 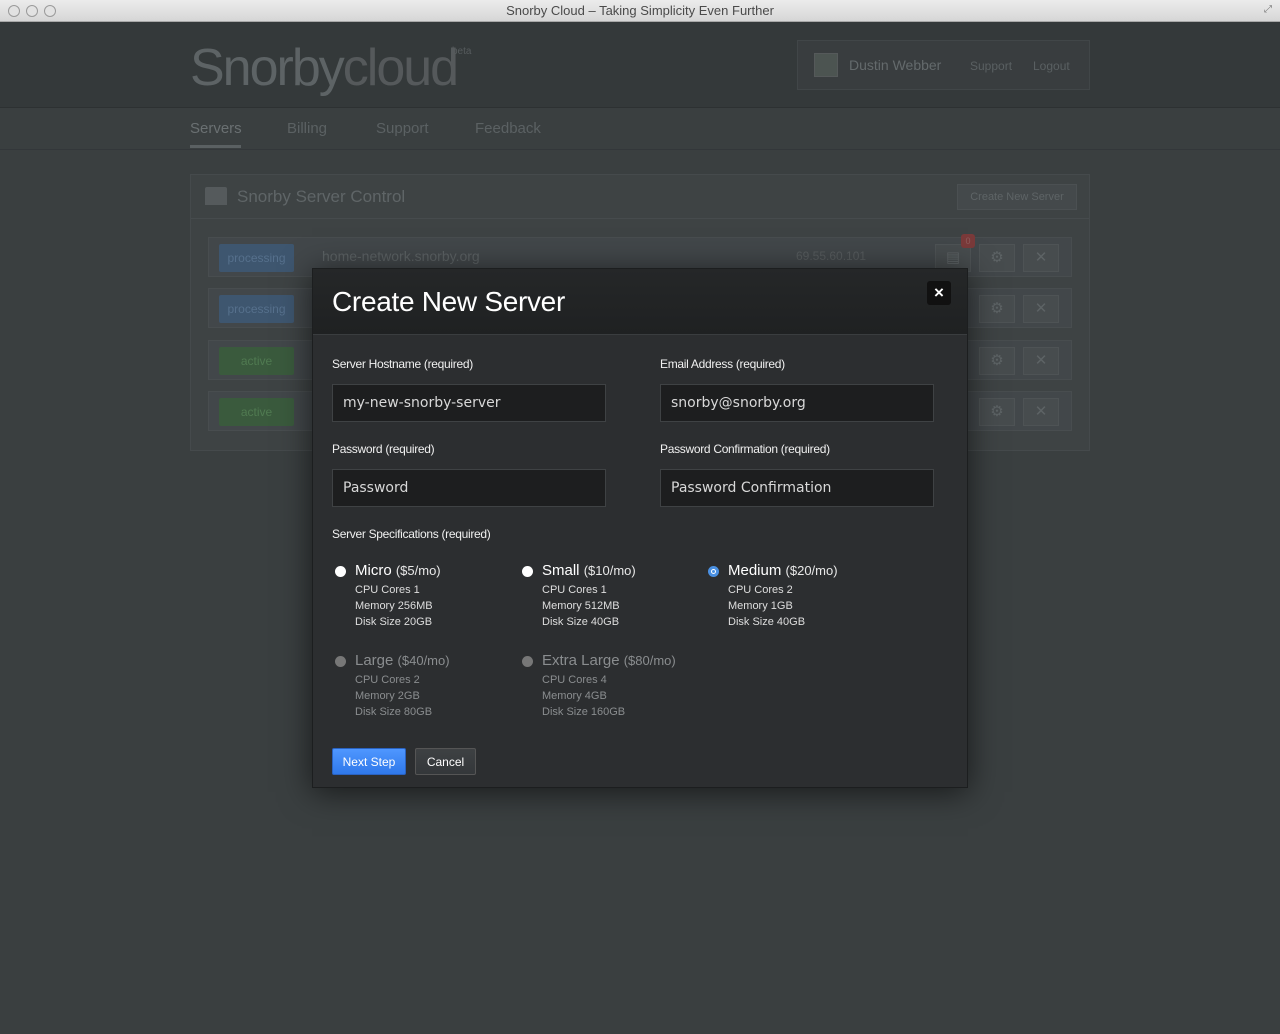 What do you see at coordinates (561, 570) in the screenshot?
I see `plan-name: Small` at bounding box center [561, 570].